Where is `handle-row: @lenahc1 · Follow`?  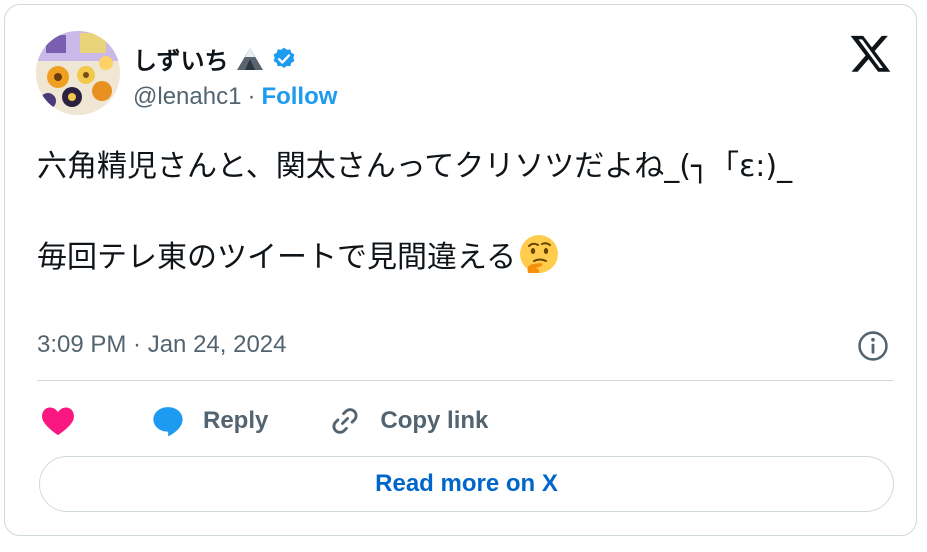 handle-row: @lenahc1 · Follow is located at coordinates (235, 97).